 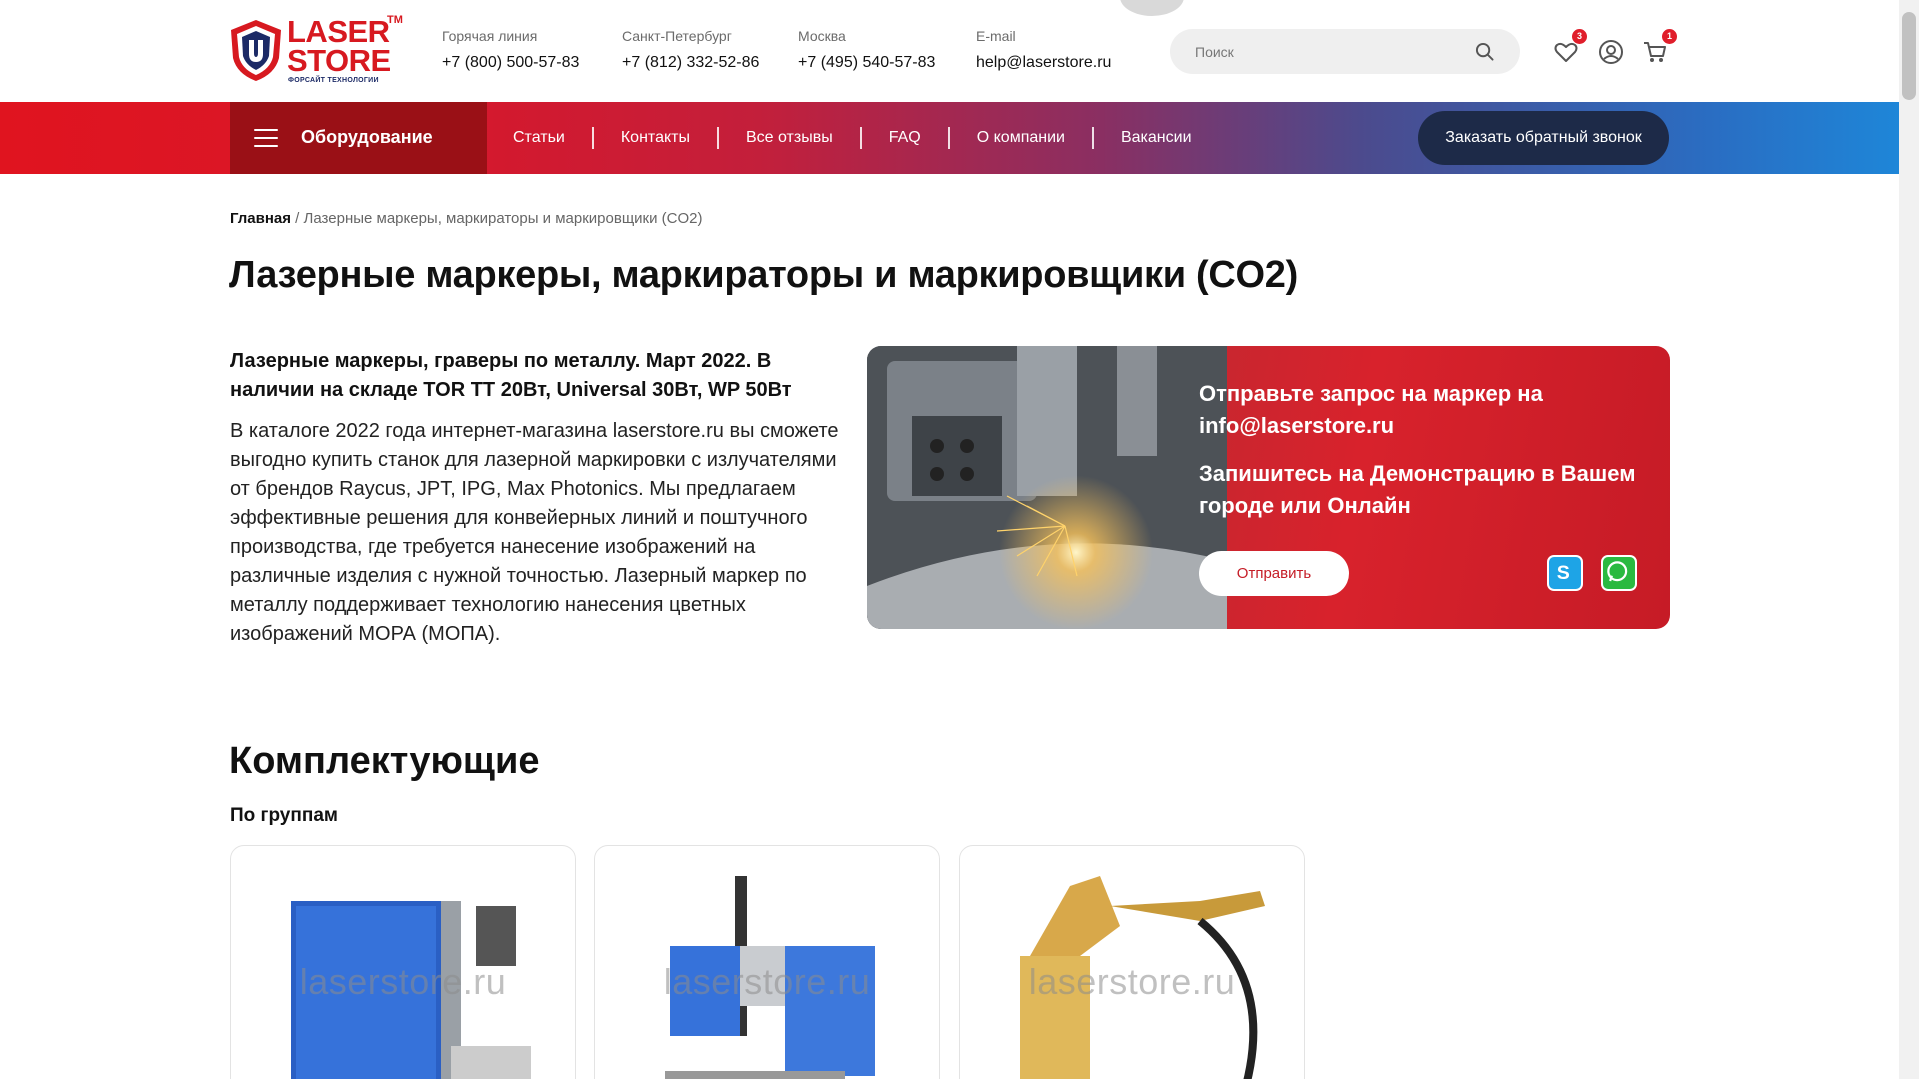 What do you see at coordinates (339, 60) in the screenshot?
I see `logo-text-store: STORE` at bounding box center [339, 60].